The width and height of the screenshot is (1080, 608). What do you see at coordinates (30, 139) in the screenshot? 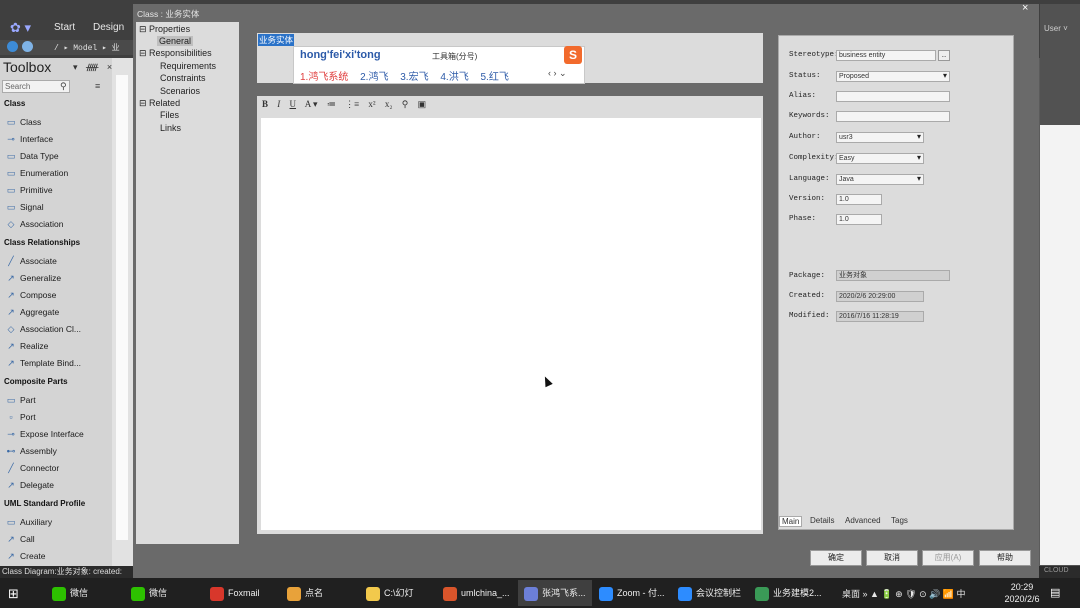
I see `toolbox-item-interface: ⊸ Interface` at bounding box center [30, 139].